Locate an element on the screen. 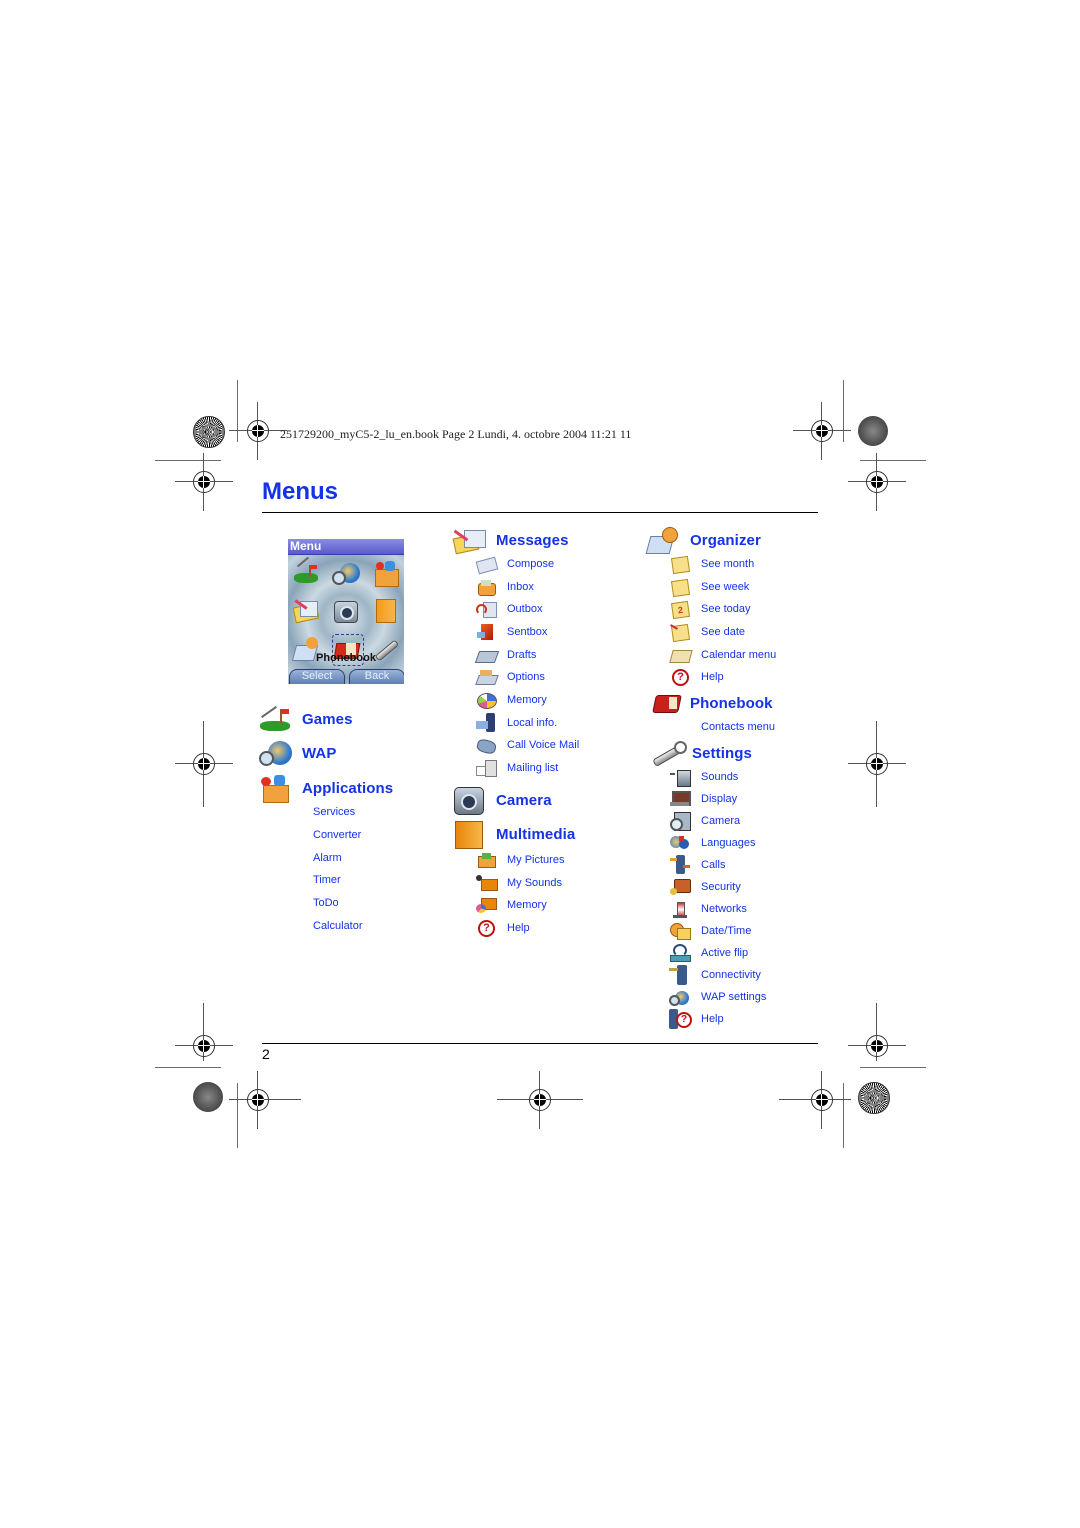 The width and height of the screenshot is (1080, 1528). phonebook-icon is located at coordinates (667, 703).